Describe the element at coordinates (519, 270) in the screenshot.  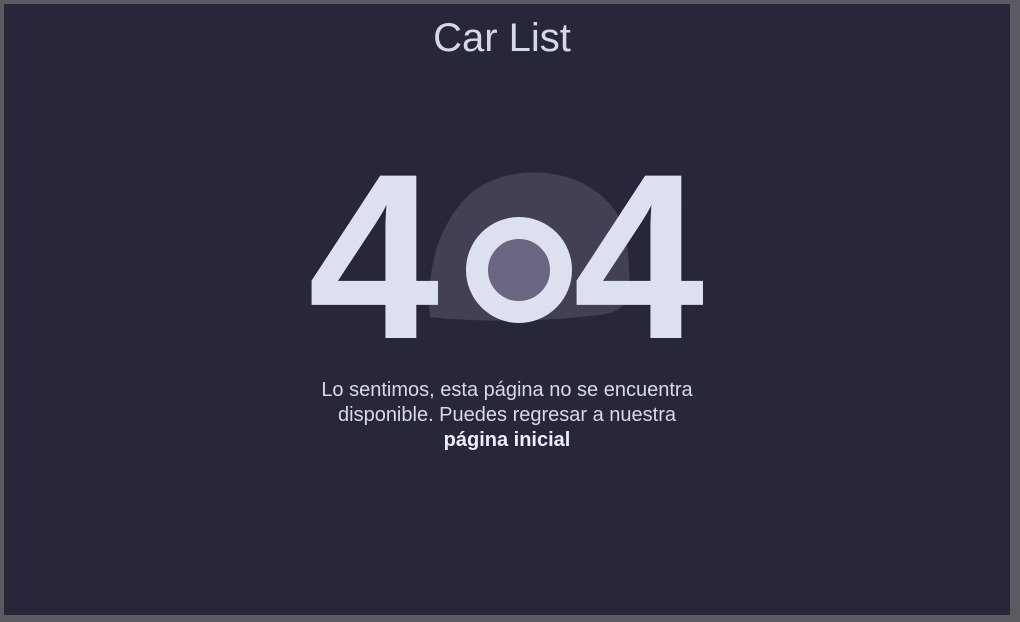
I see `zero-ring-icon` at that location.